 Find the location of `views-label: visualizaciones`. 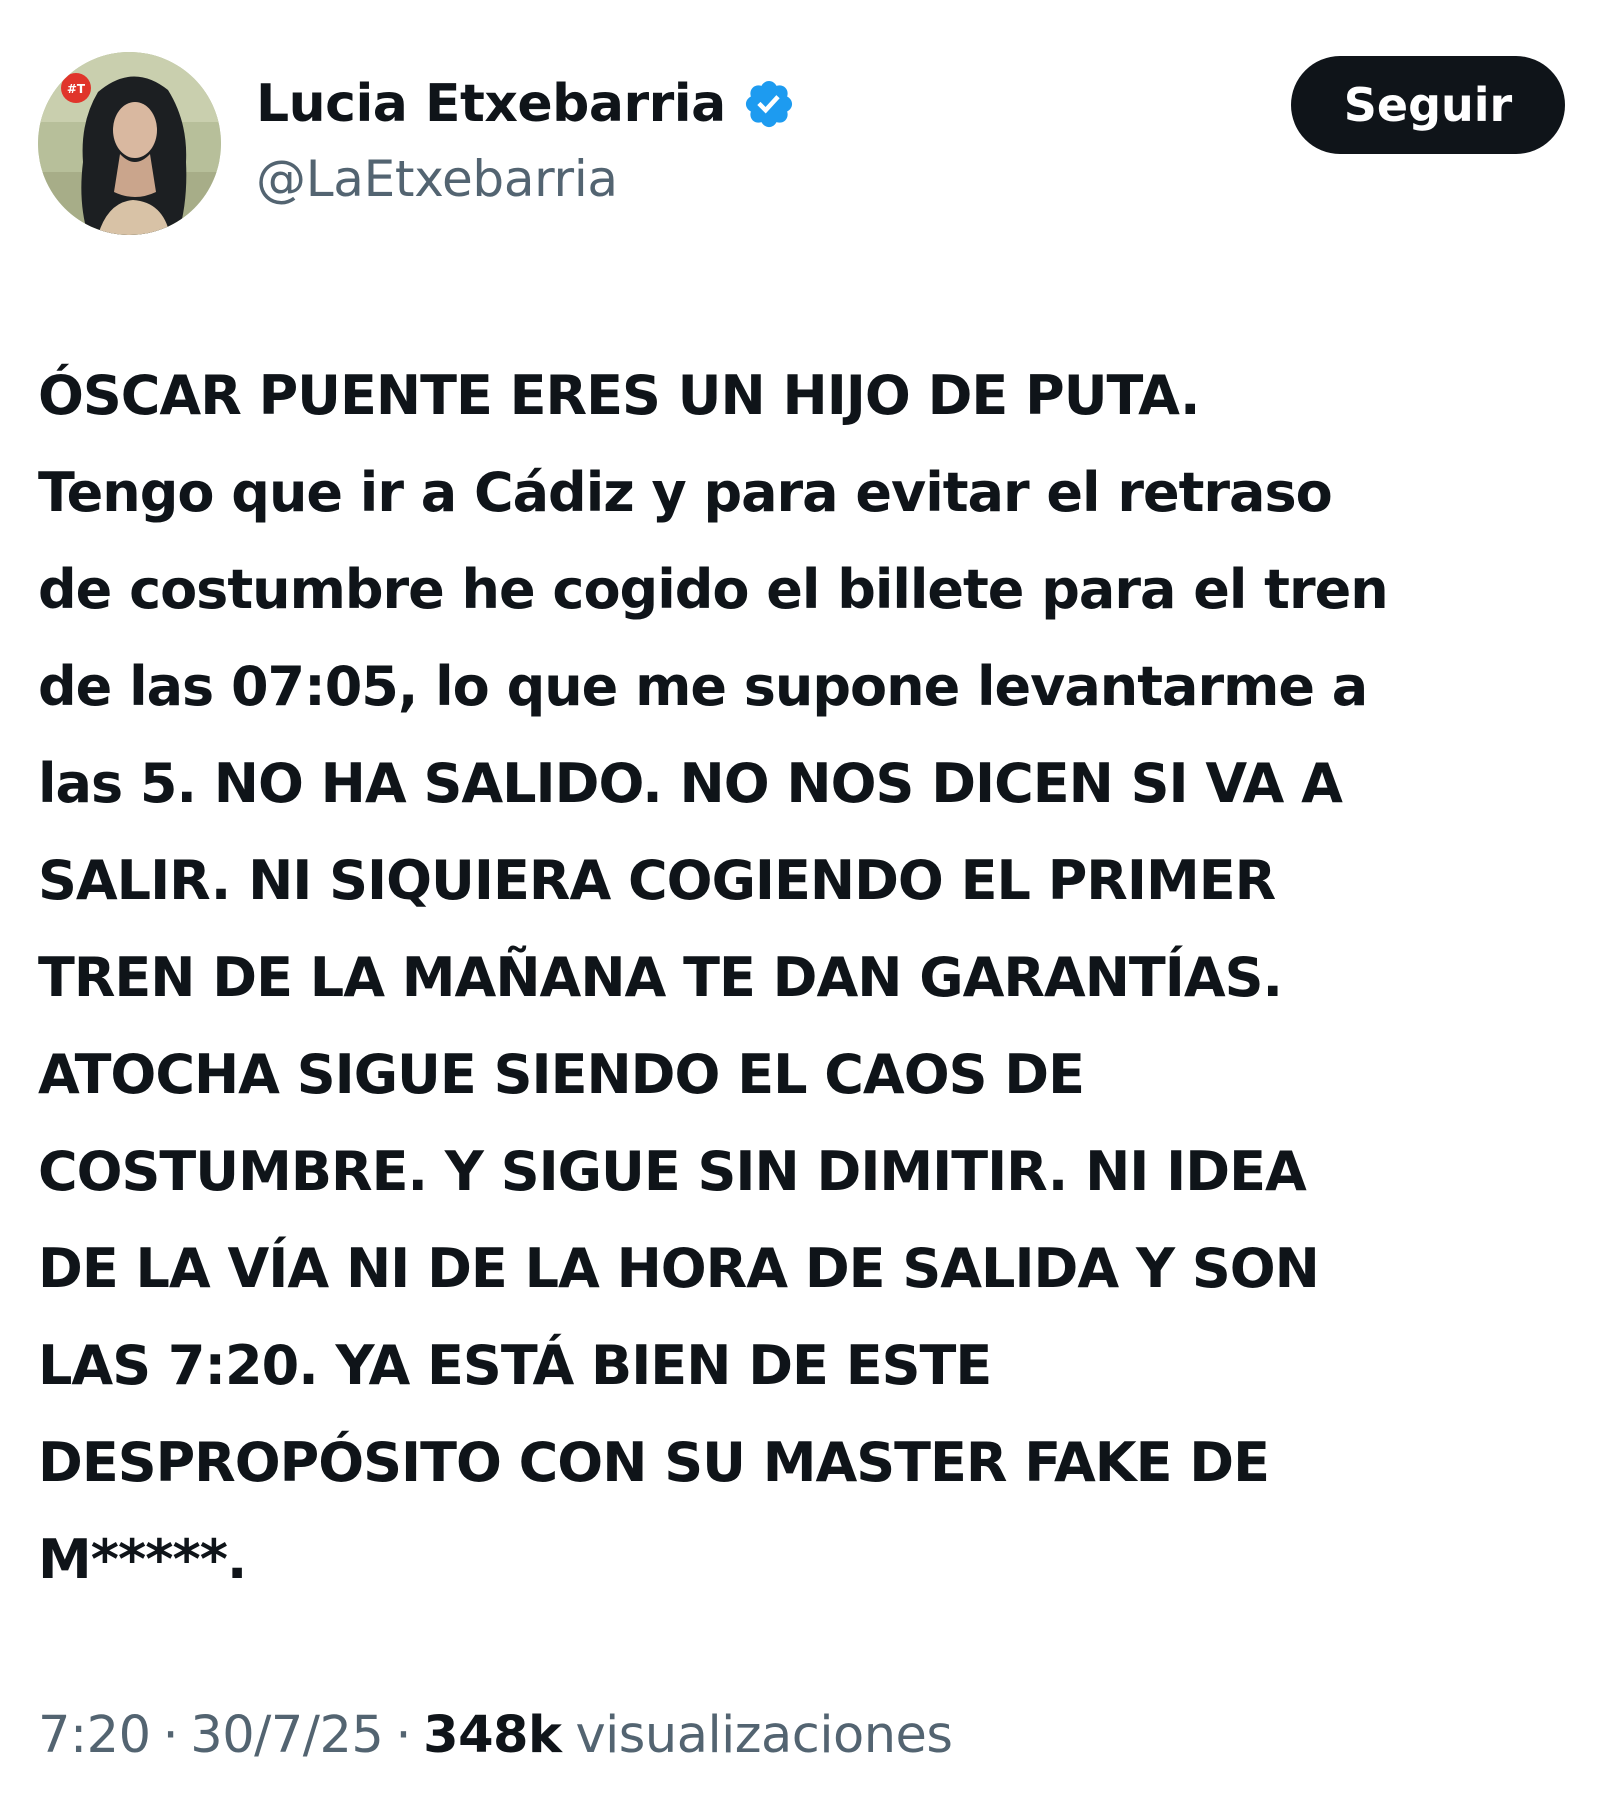

views-label: visualizaciones is located at coordinates (764, 1735).